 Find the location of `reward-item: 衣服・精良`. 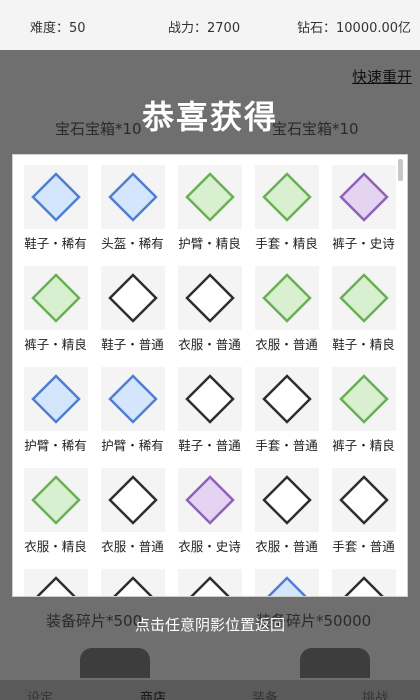

reward-item: 衣服・精良 is located at coordinates (55, 511).